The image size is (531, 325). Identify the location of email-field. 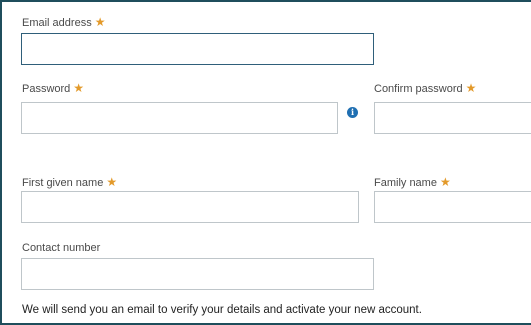
(197, 49).